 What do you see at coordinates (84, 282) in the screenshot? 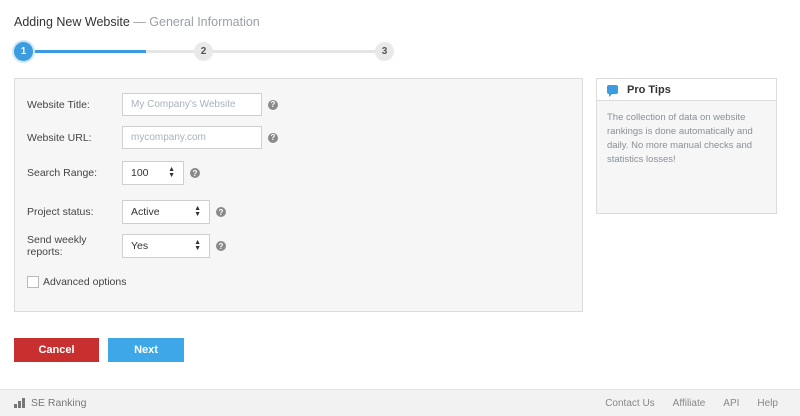
I see `advanced-options-label: Advanced options` at bounding box center [84, 282].